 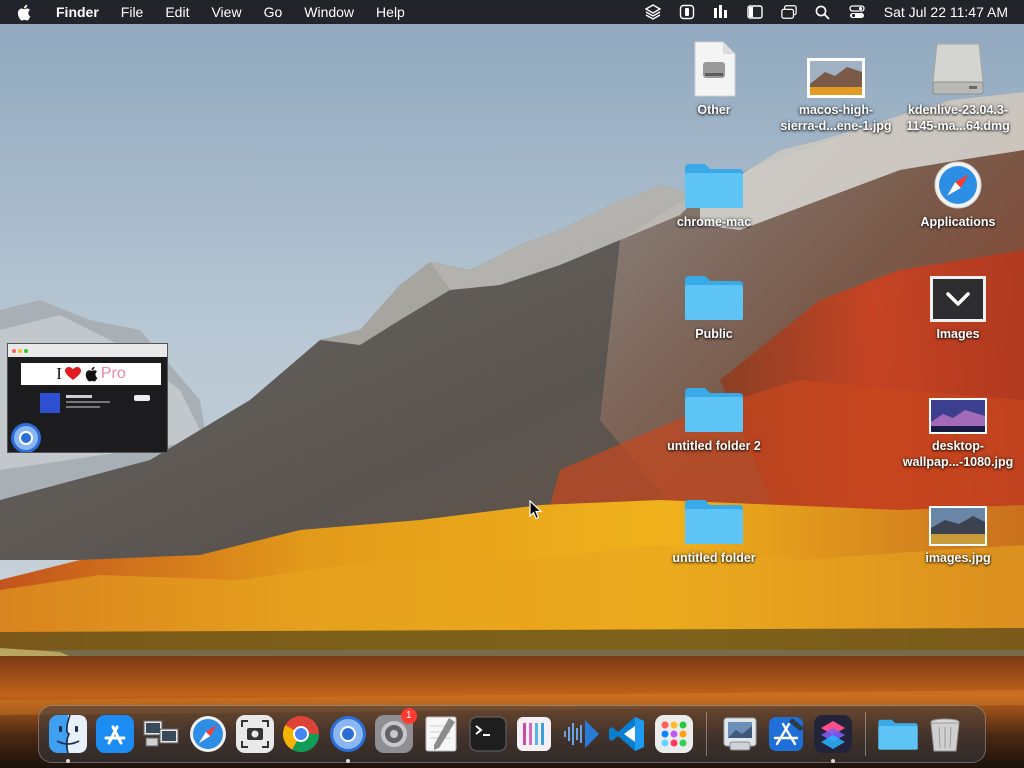 What do you see at coordinates (823, 12) in the screenshot?
I see `search-icon` at bounding box center [823, 12].